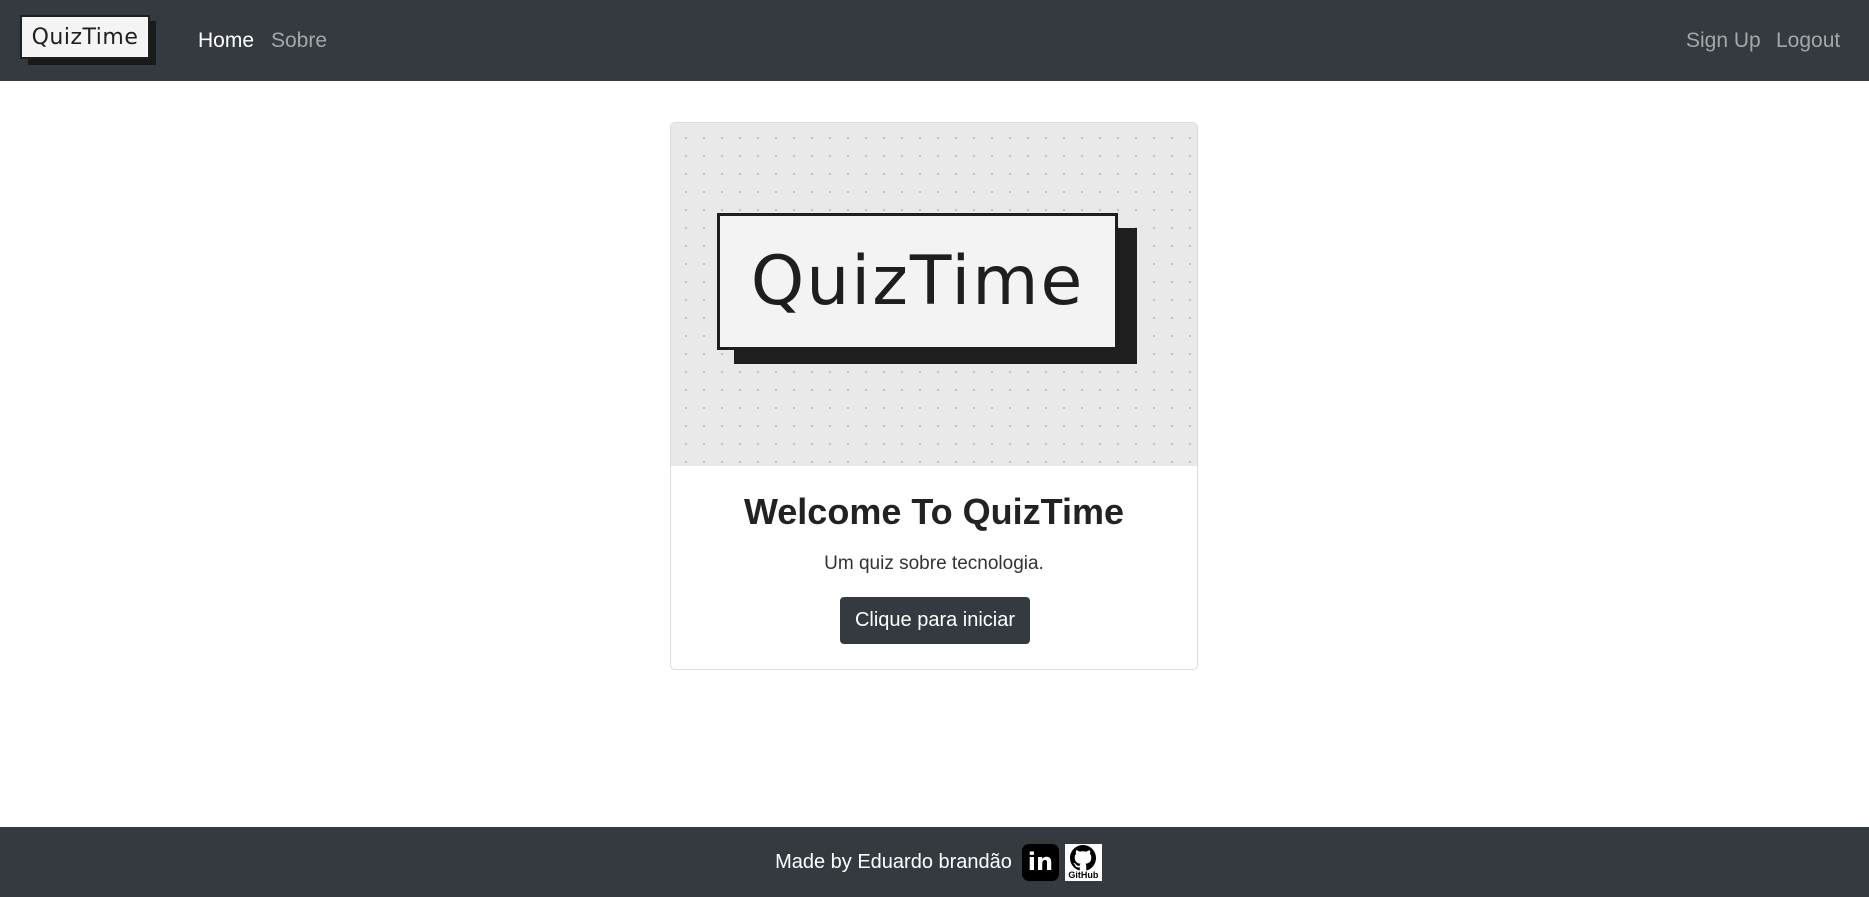 This screenshot has height=897, width=1869. I want to click on nav-home-link: Home, so click(226, 40).